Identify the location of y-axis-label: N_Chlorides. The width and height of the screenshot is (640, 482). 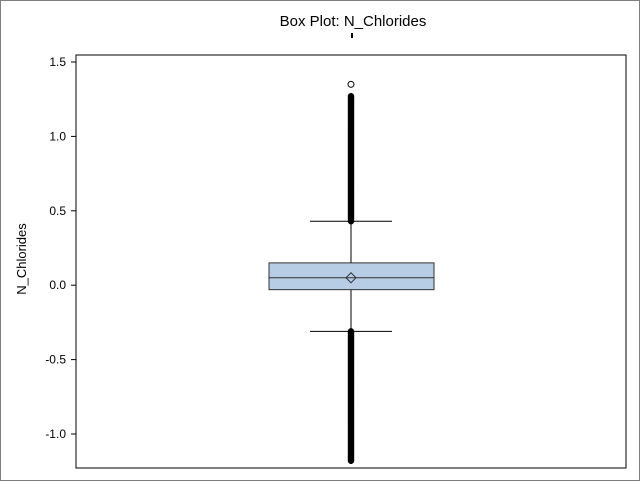
(21, 259).